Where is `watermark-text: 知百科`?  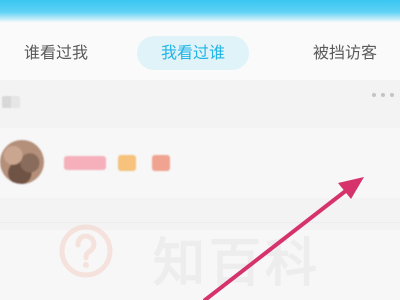 watermark-text: 知百科 is located at coordinates (237, 264).